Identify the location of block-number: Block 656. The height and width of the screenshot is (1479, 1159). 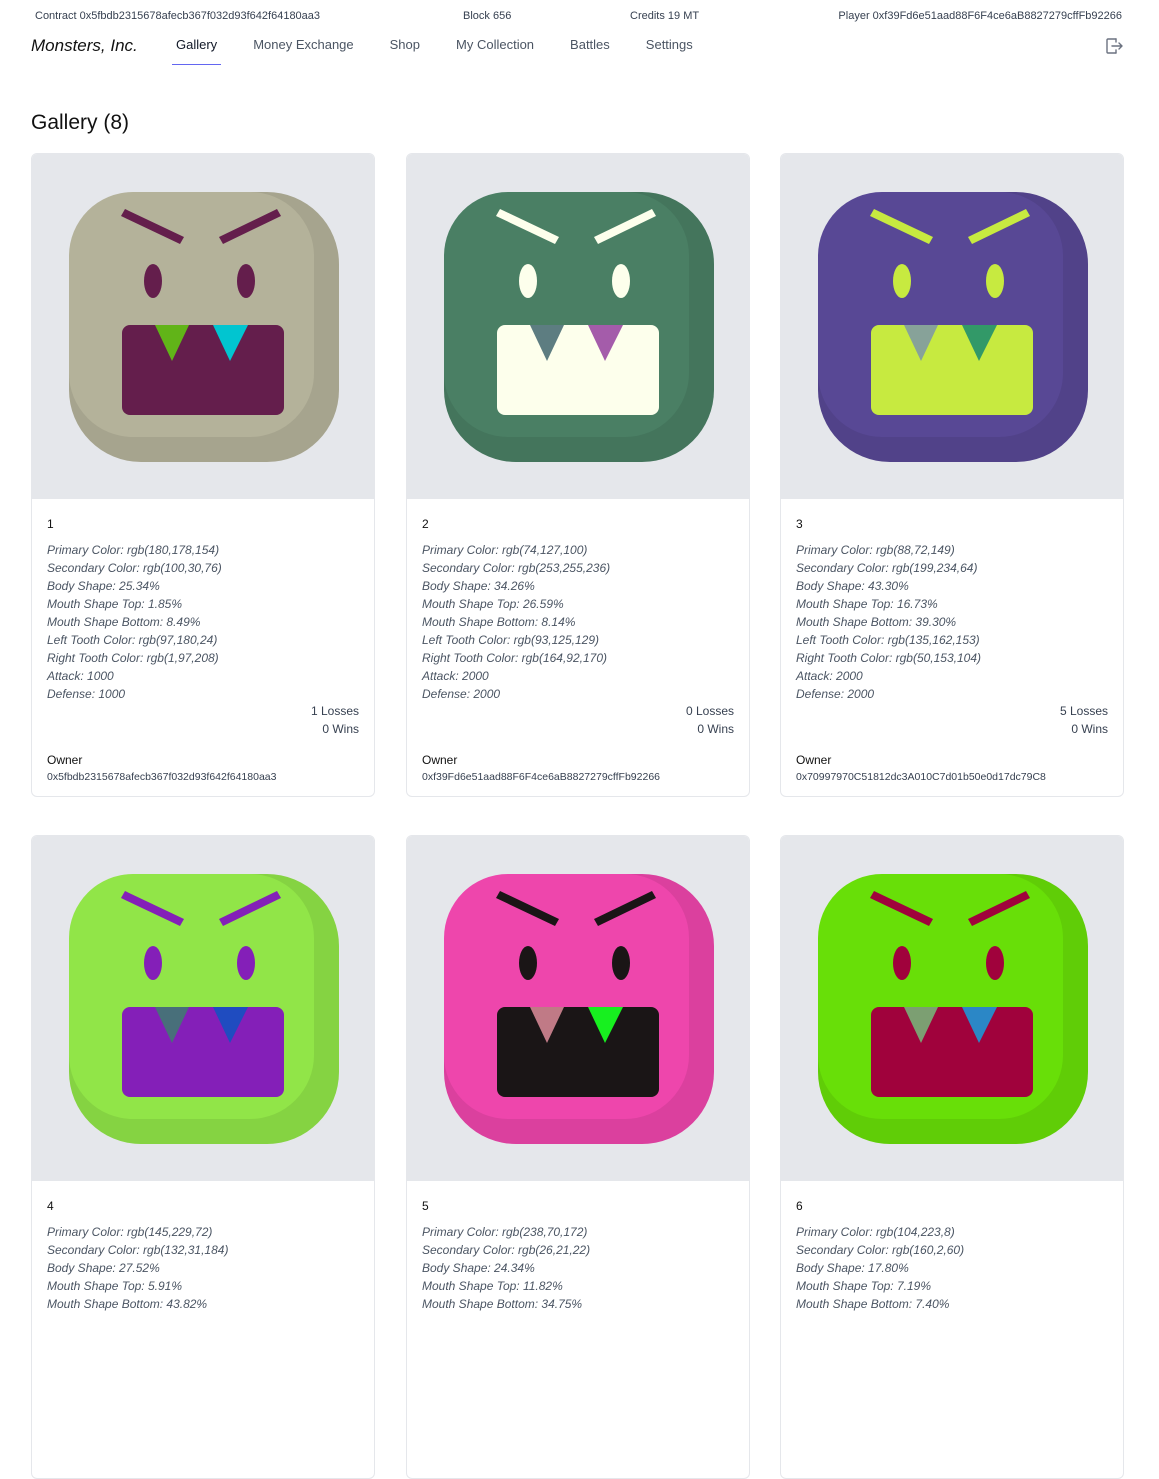
(487, 16).